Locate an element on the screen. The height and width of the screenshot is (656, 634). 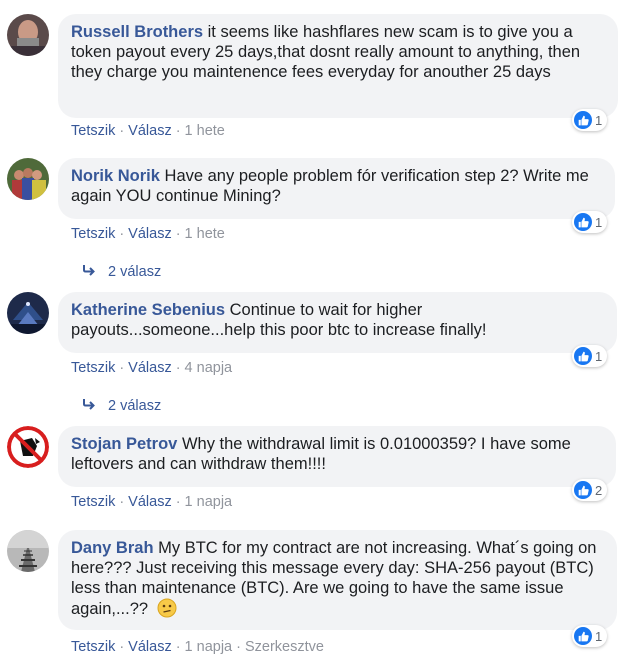
commenter-name: Russell Brothers is located at coordinates (137, 32).